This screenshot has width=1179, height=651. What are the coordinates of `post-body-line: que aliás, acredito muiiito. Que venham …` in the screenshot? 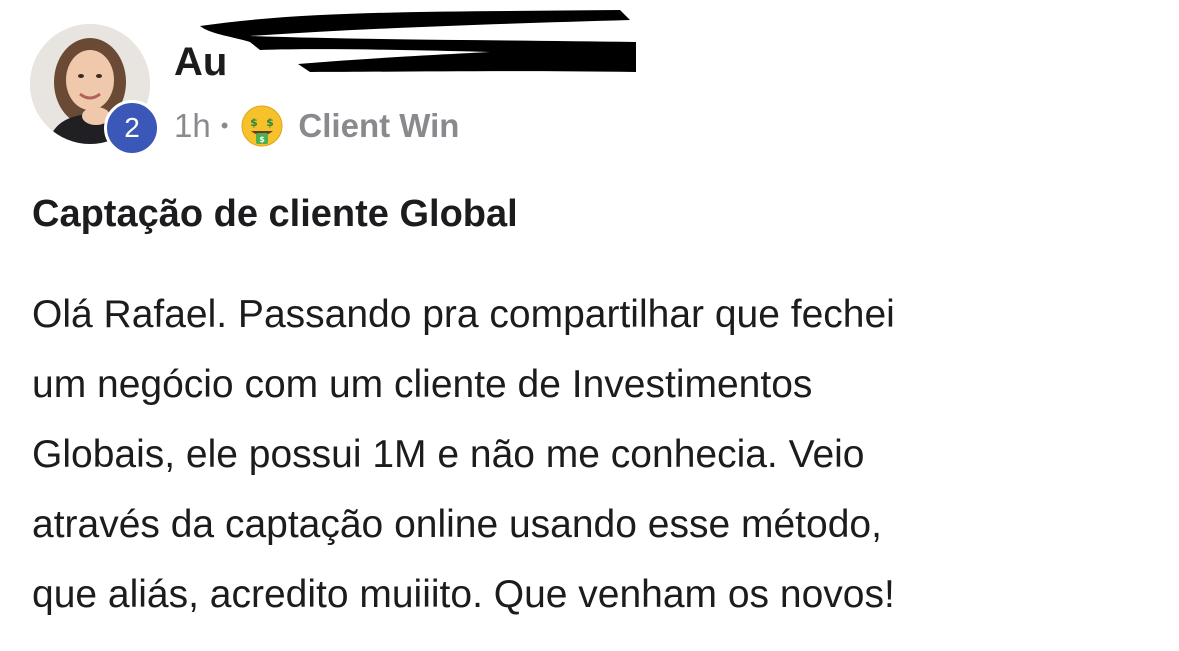 It's located at (463, 594).